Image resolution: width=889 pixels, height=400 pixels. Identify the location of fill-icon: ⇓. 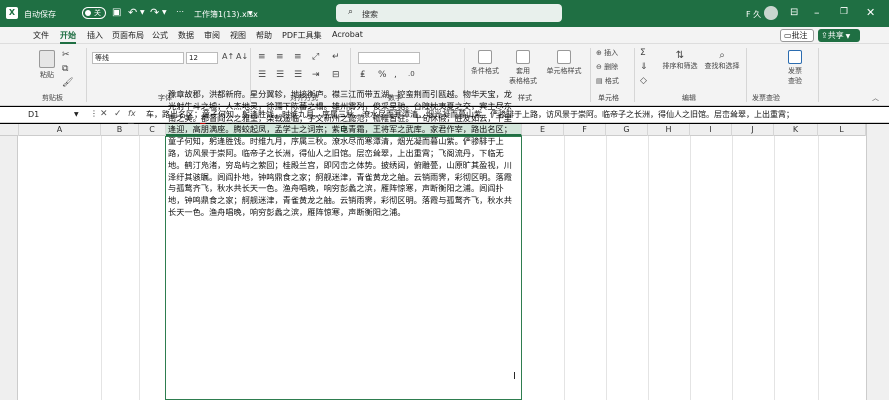
(644, 67).